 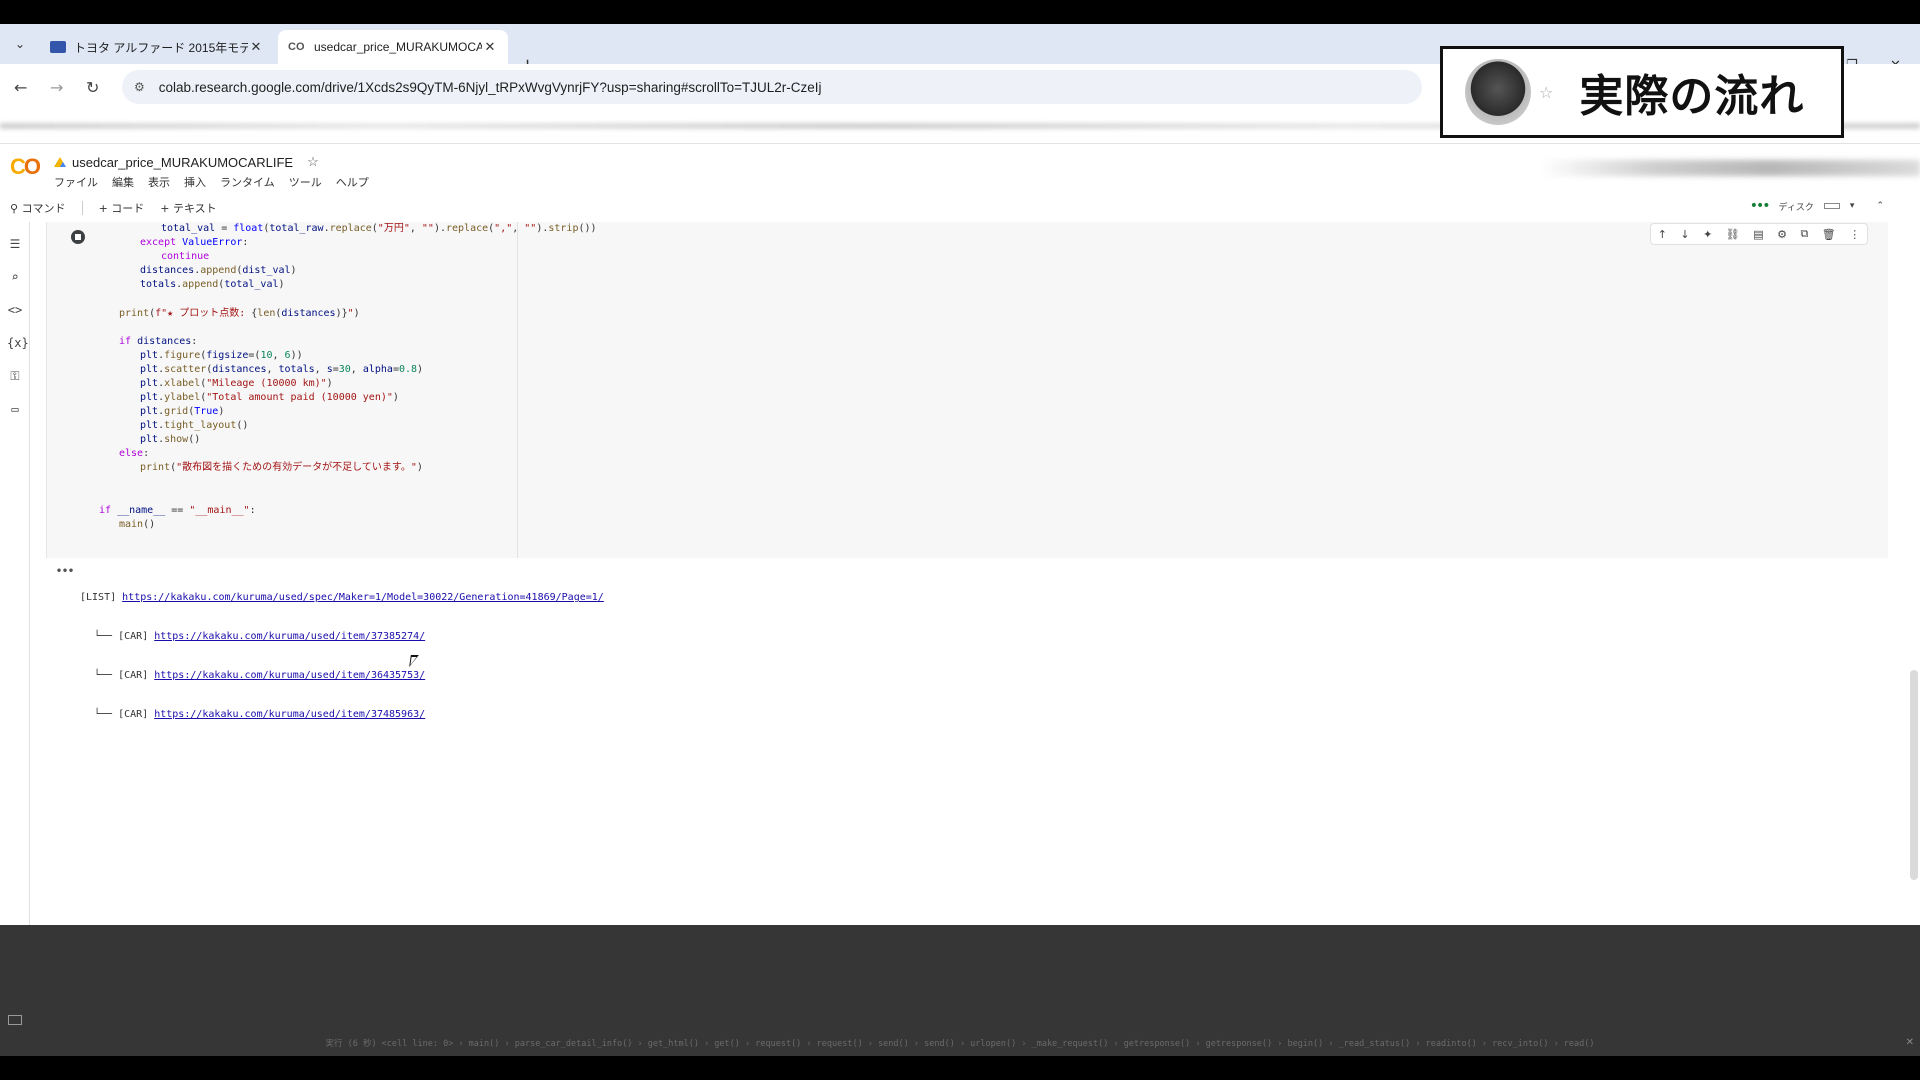 What do you see at coordinates (15, 244) in the screenshot?
I see `toc-icon: ☰` at bounding box center [15, 244].